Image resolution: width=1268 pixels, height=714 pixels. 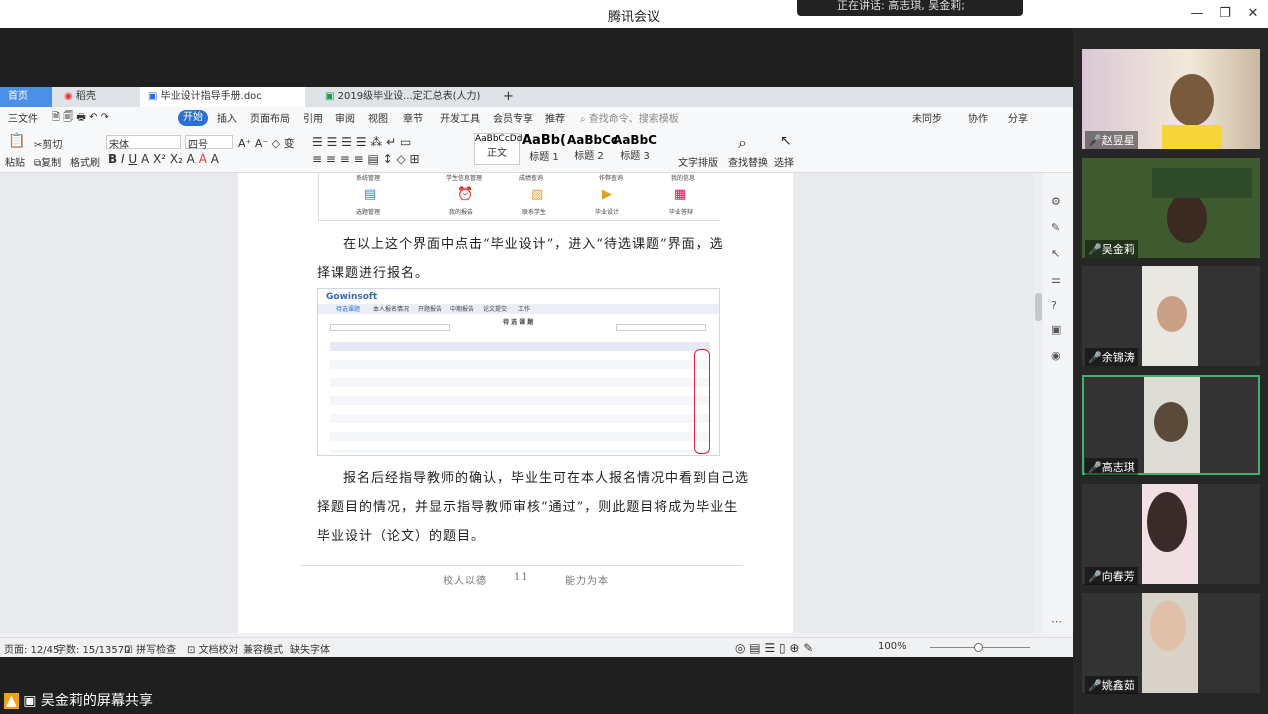 What do you see at coordinates (16, 141) in the screenshot?
I see `paste-icon: 📋` at bounding box center [16, 141].